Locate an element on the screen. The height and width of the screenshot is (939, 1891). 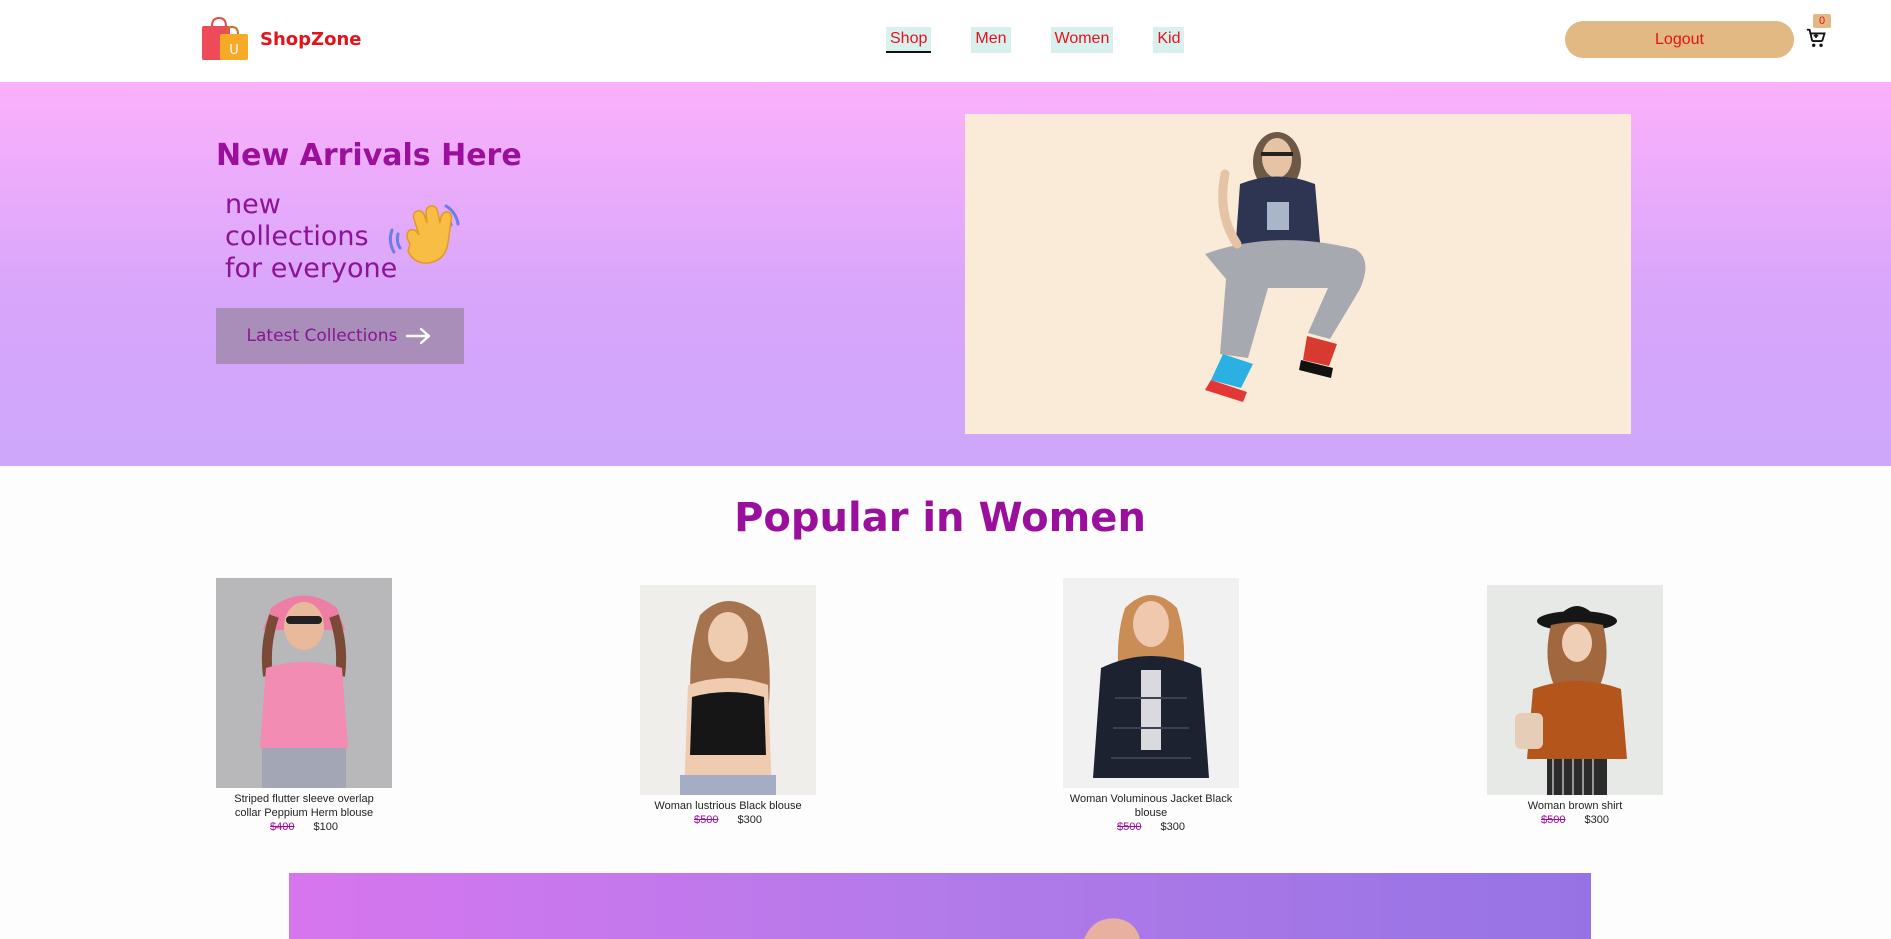
product-prices: $400 $100 is located at coordinates (304, 827).